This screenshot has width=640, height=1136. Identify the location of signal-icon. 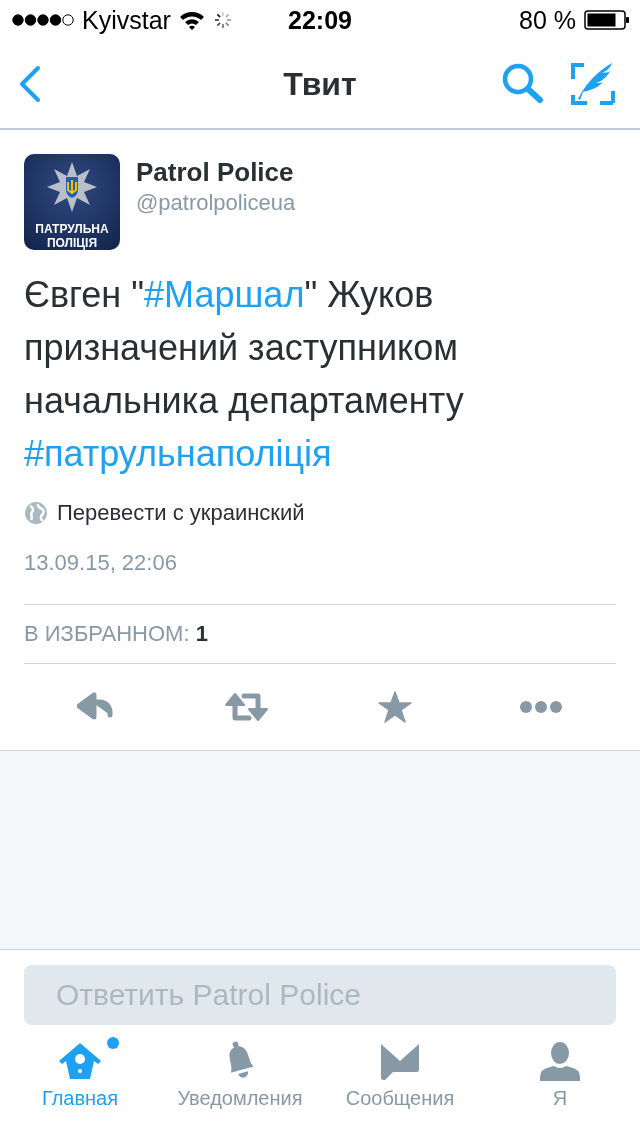
(43, 20).